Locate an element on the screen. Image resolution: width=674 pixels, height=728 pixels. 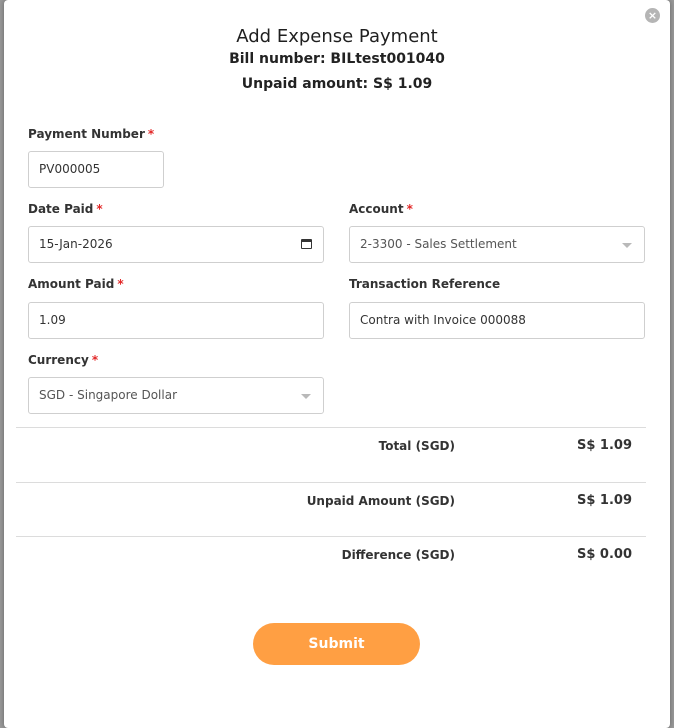
date-paid-label: Date Paid * is located at coordinates (65, 209).